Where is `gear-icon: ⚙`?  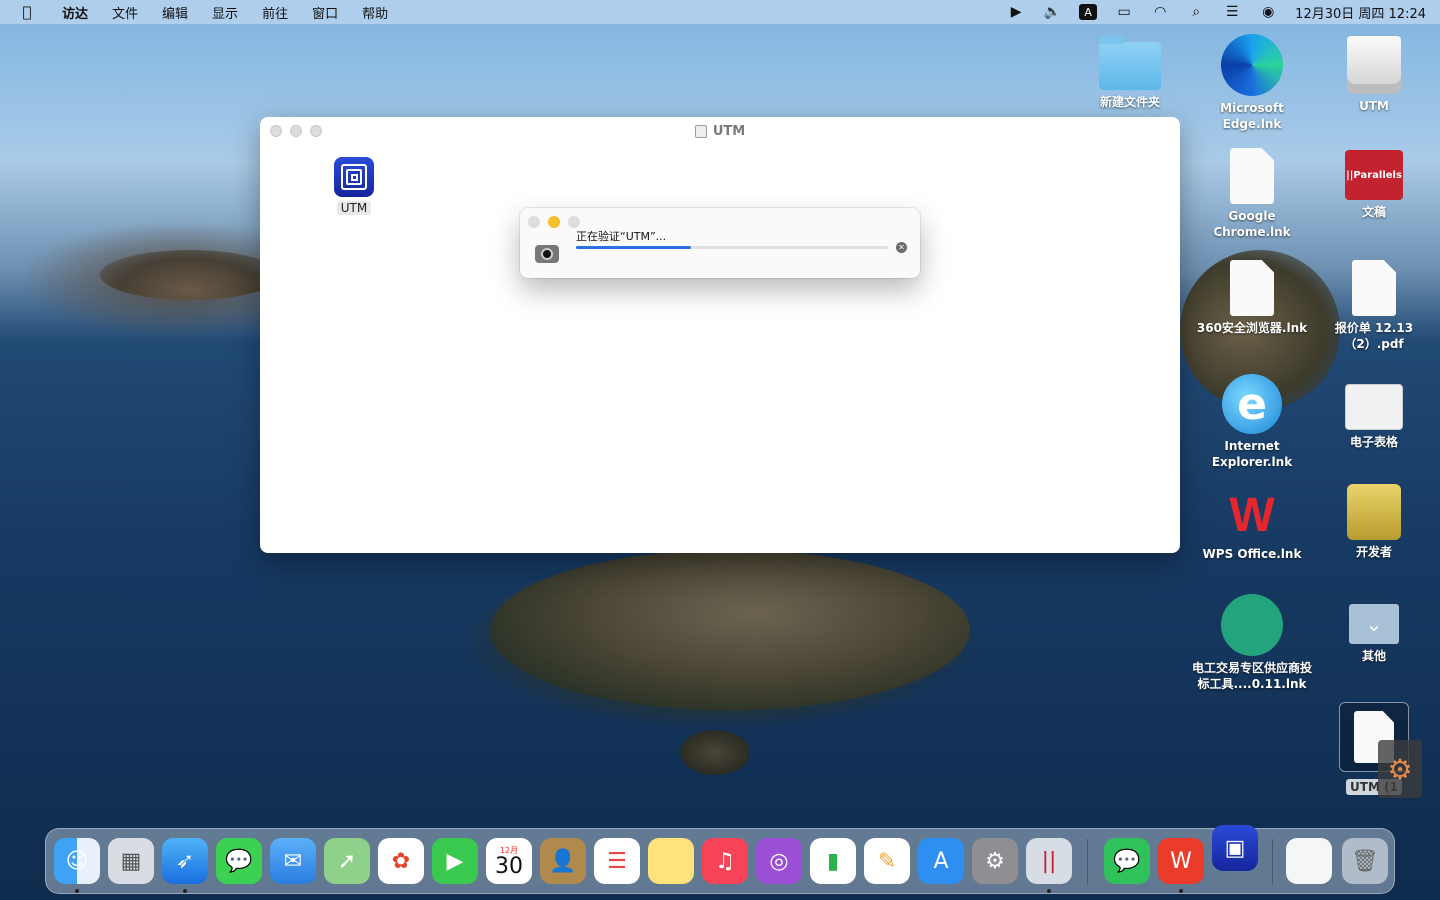
gear-icon: ⚙ is located at coordinates (1400, 769).